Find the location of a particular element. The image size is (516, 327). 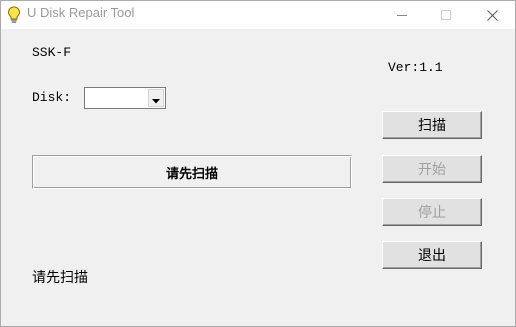

maximize-button is located at coordinates (446, 15).